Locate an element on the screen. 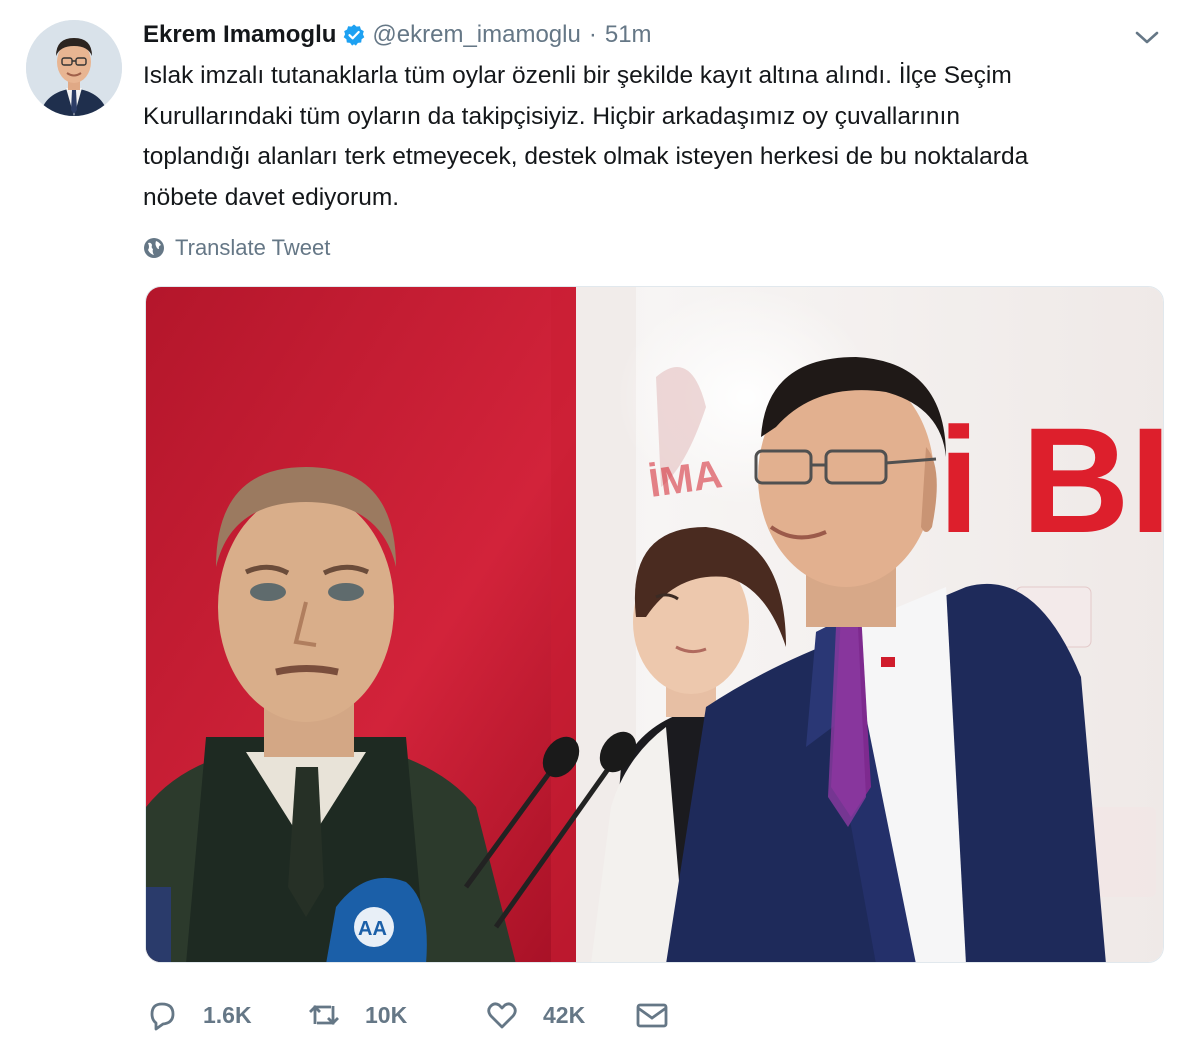  like-button: 42K is located at coordinates (560, 1015).